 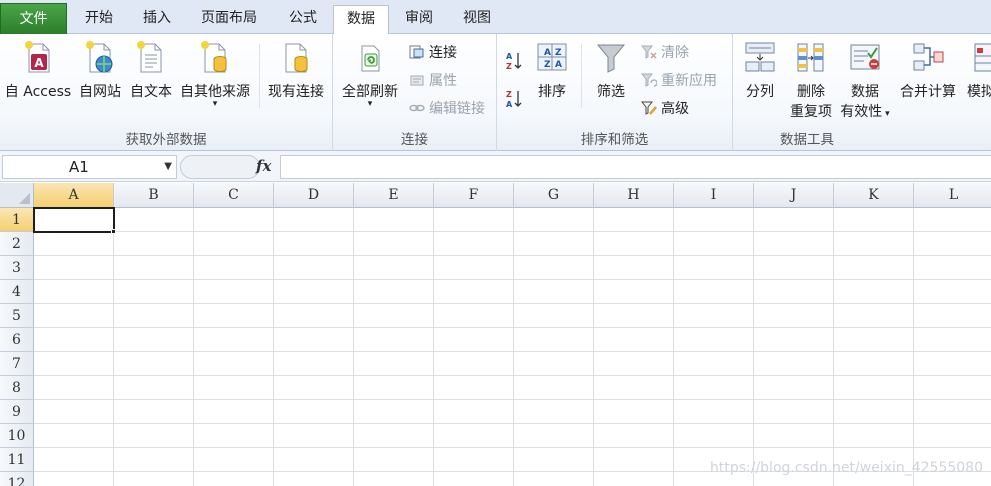 What do you see at coordinates (229, 19) in the screenshot?
I see `tab-page-layout: 页面布局` at bounding box center [229, 19].